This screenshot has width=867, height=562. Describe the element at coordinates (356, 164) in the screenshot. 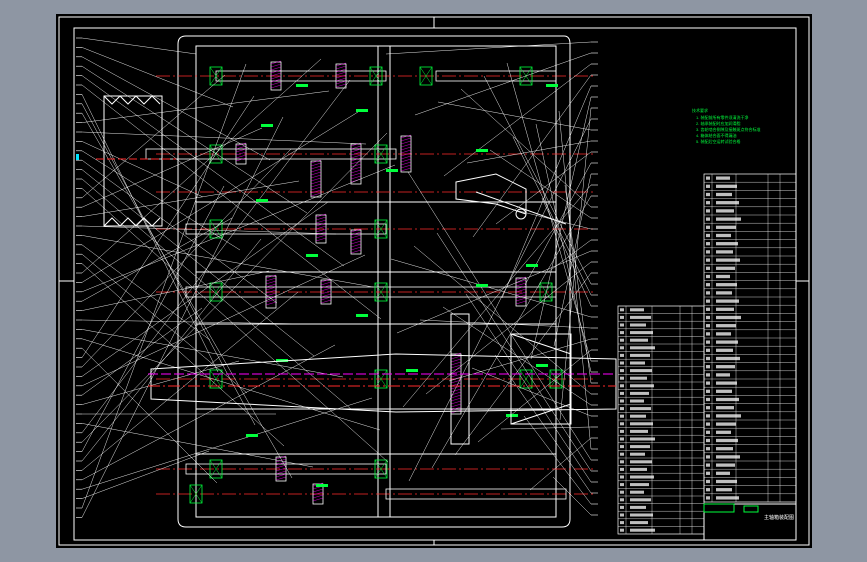

I see `gear-section` at that location.